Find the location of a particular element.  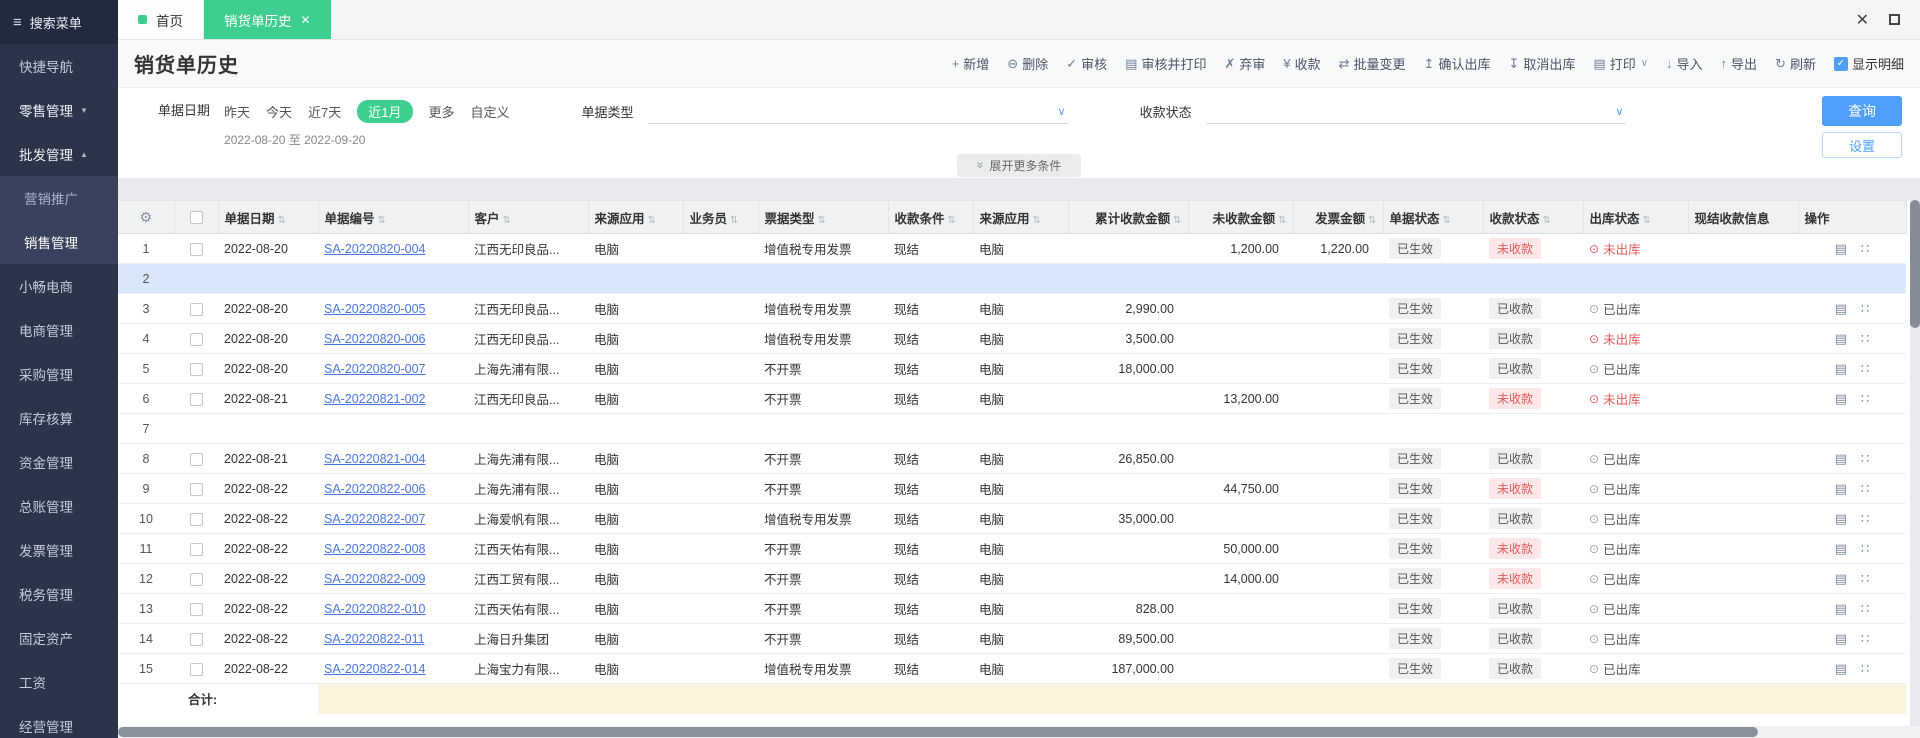

date-option-近7天: 近7天 is located at coordinates (324, 111).